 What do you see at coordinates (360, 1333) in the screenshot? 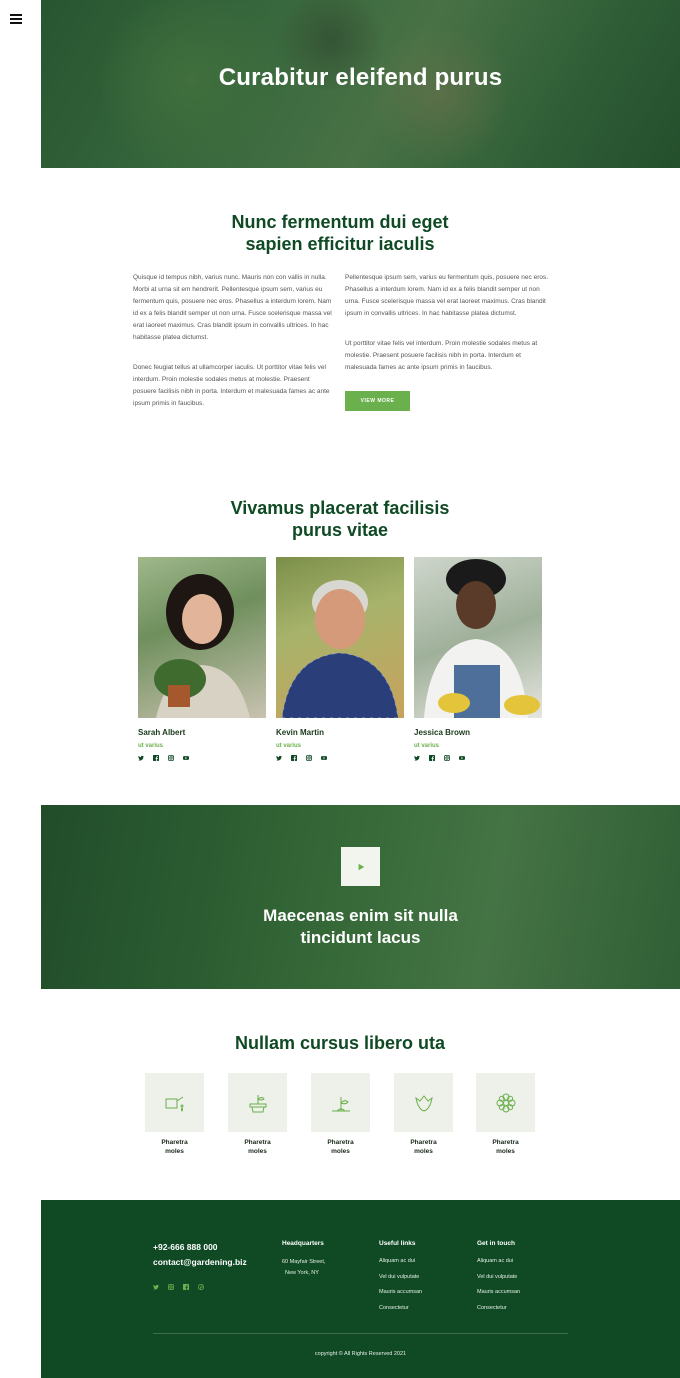
I see `footer-divider` at bounding box center [360, 1333].